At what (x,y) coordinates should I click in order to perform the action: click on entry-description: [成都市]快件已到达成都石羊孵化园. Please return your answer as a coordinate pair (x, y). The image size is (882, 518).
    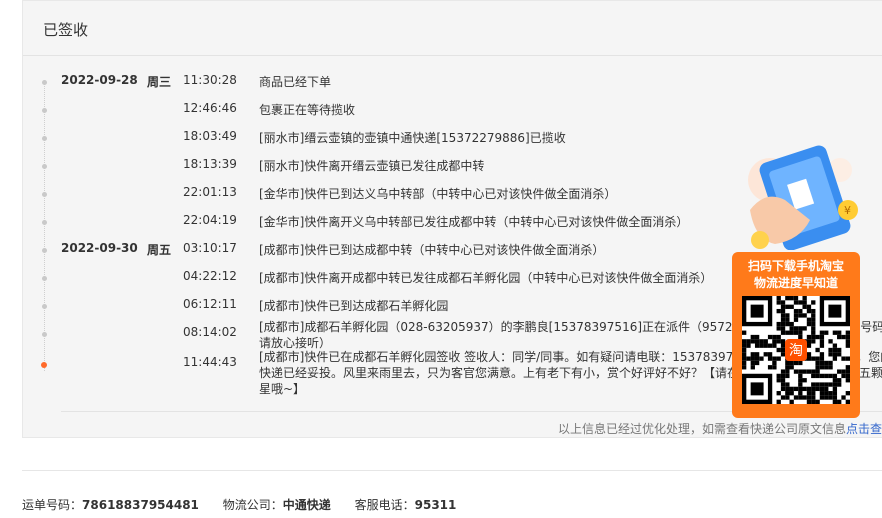
    Looking at the image, I should click on (354, 306).